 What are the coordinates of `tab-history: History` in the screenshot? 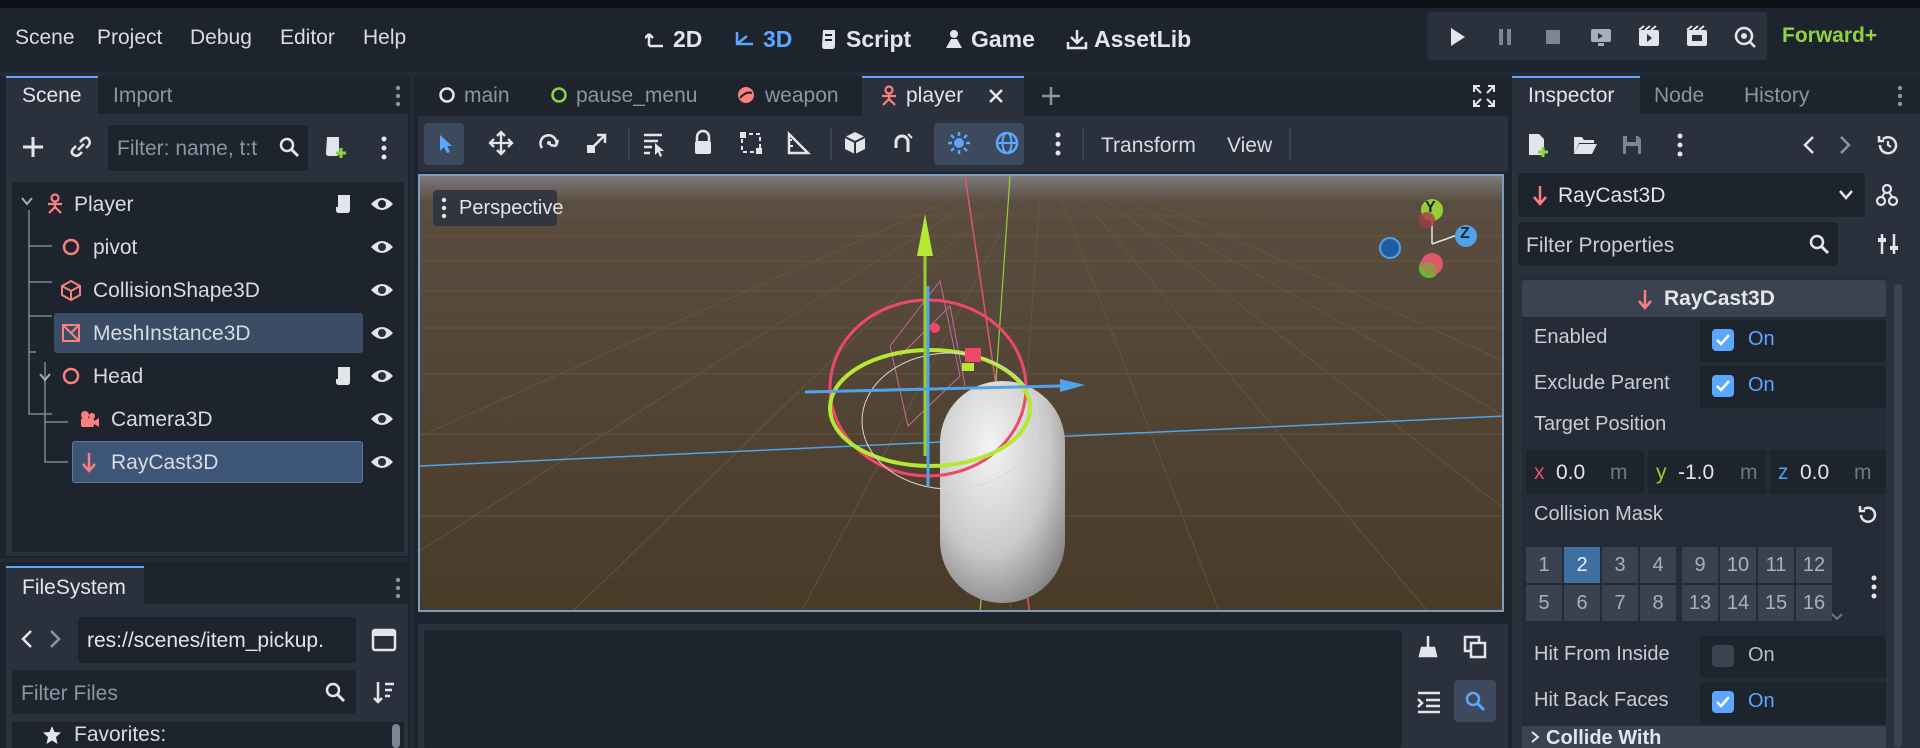 It's located at (1776, 96).